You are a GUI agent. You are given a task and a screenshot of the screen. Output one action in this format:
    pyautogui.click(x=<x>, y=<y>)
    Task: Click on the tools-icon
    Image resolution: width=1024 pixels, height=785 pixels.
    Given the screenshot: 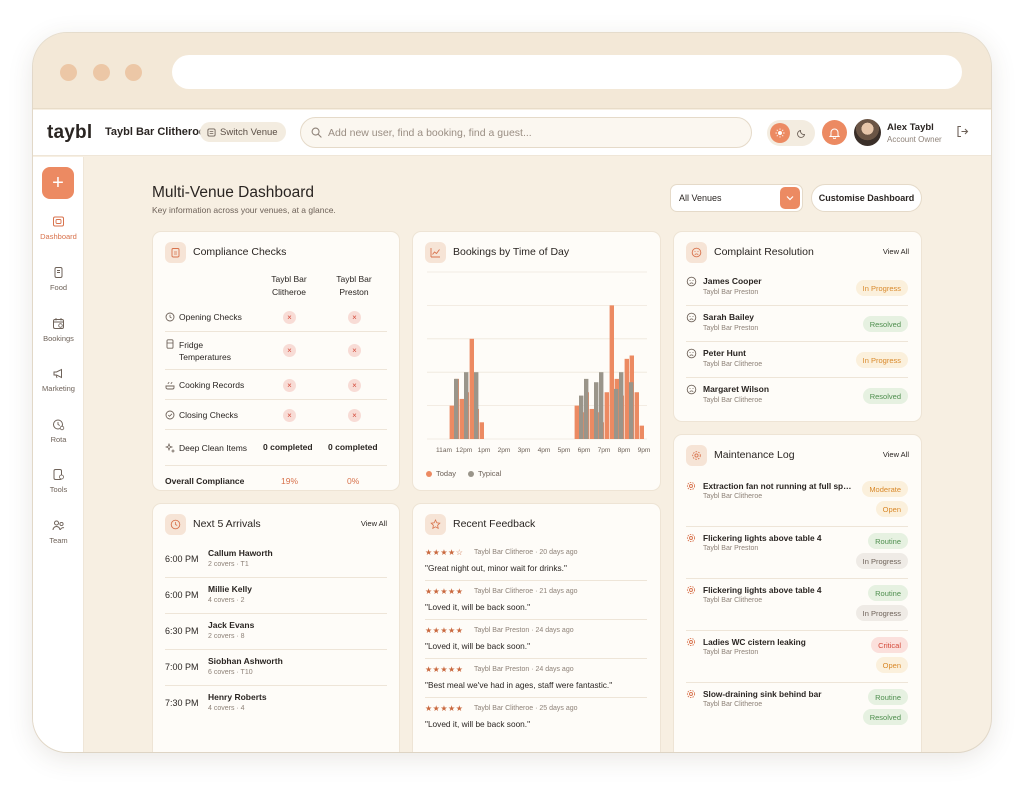 What is the action you would take?
    pyautogui.click(x=58, y=474)
    